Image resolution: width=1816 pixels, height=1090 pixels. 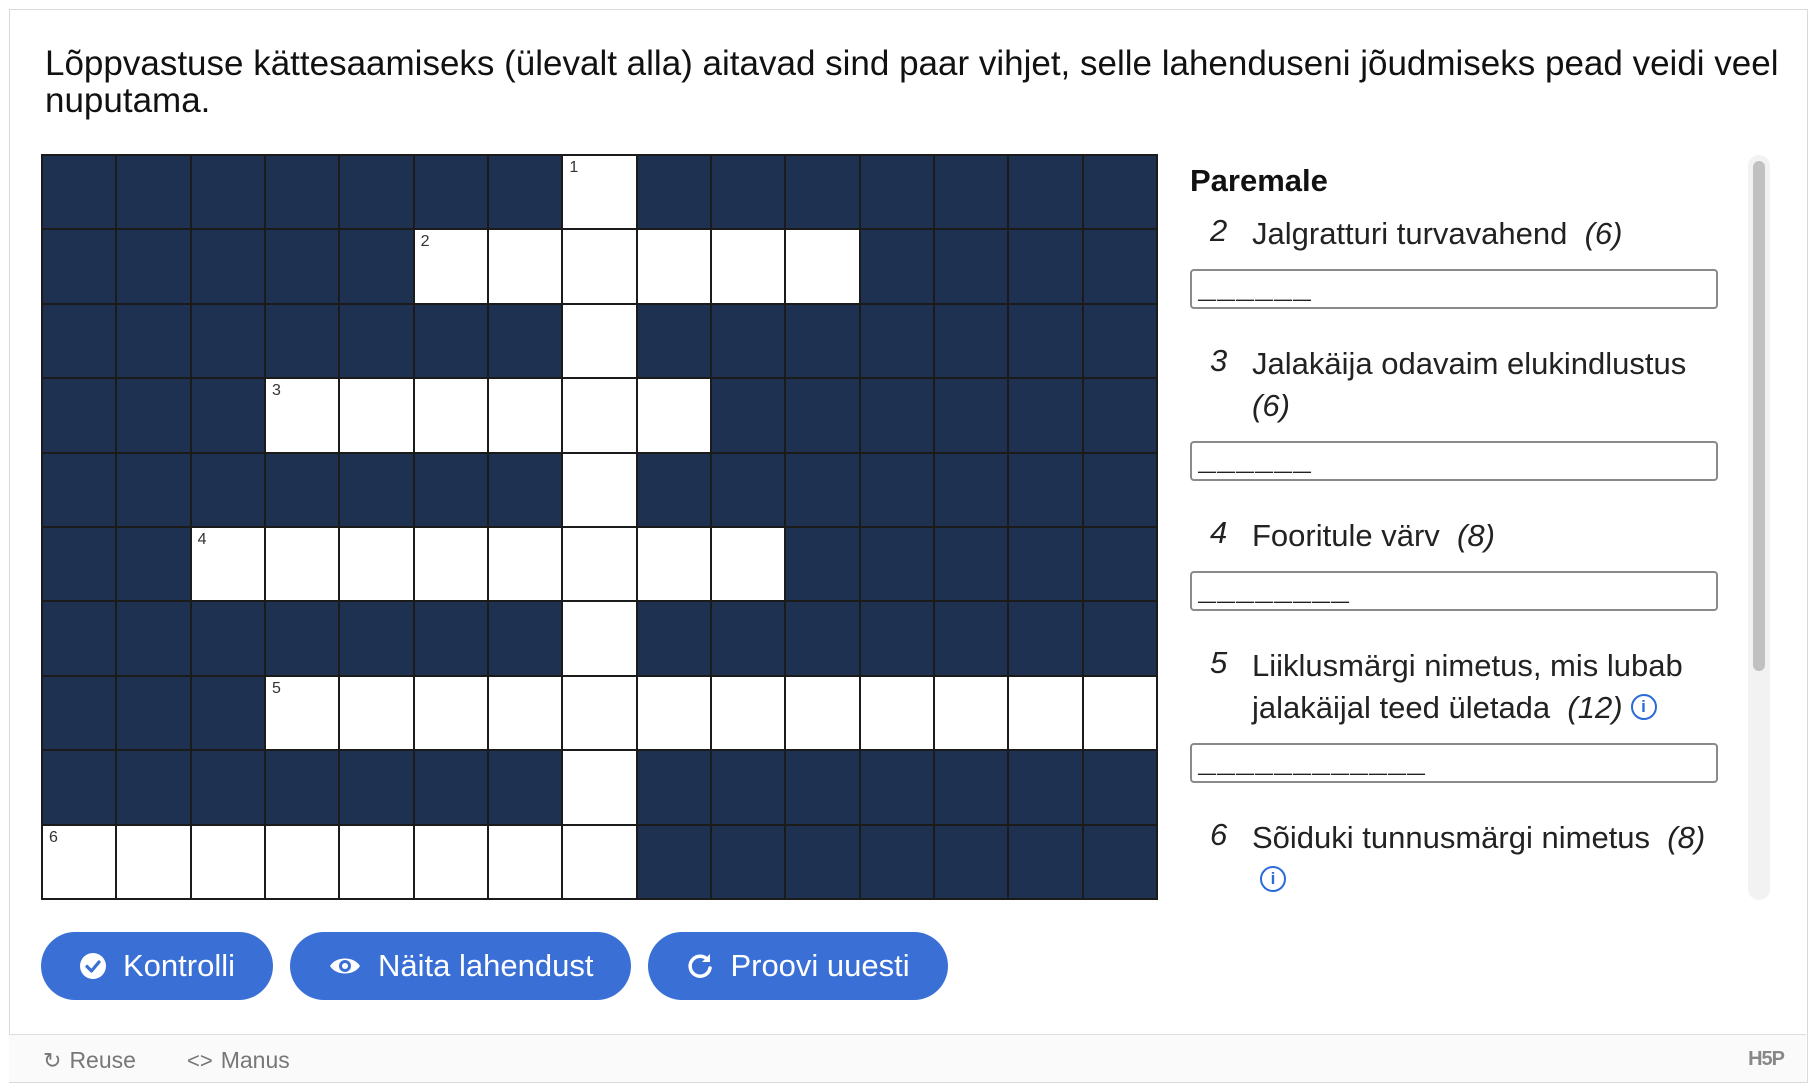 I want to click on crossword-cell: 4, so click(x=227, y=564).